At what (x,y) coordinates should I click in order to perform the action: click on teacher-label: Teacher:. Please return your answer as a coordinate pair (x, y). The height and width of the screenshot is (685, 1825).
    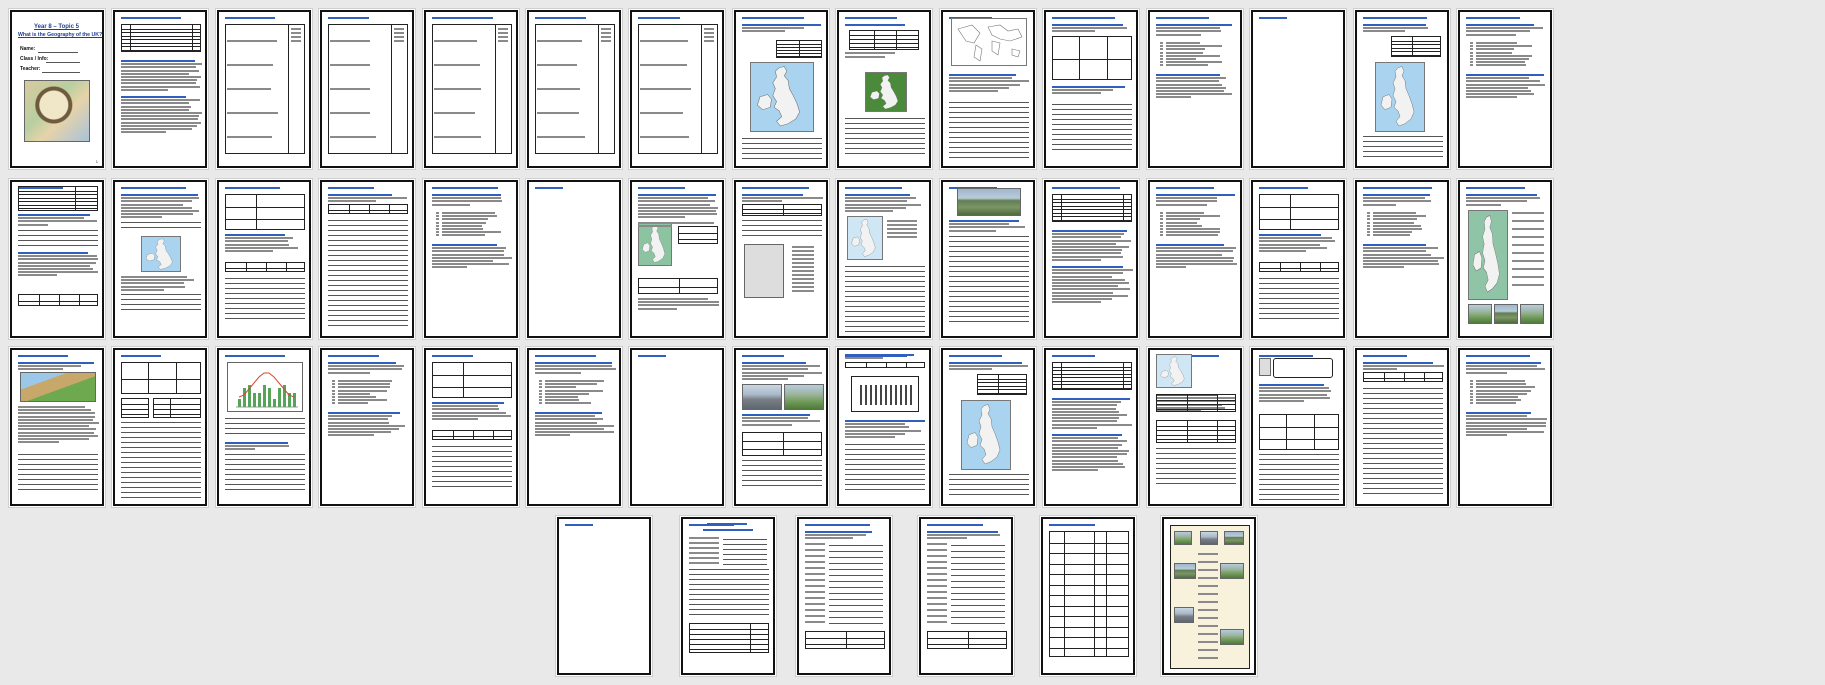
    Looking at the image, I should click on (30, 69).